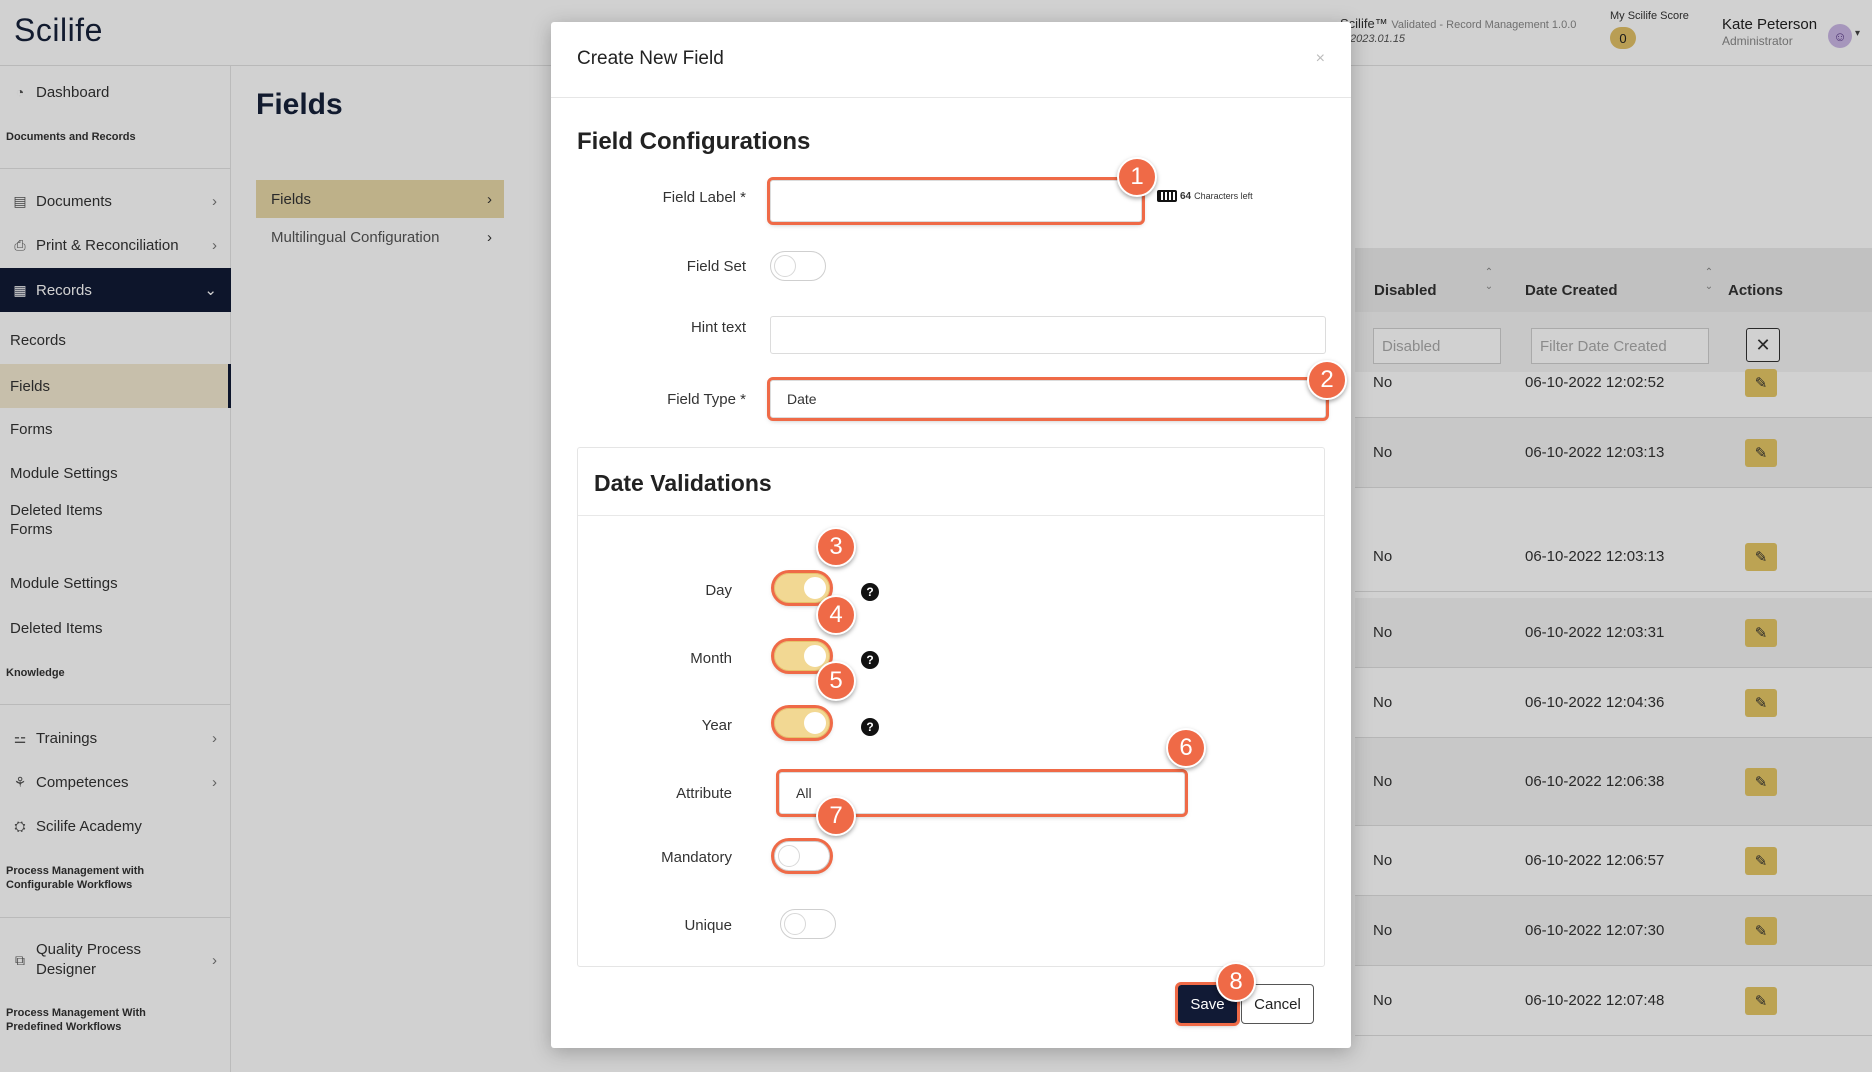 Image resolution: width=1872 pixels, height=1072 pixels. I want to click on mandatory-label: Mandatory, so click(696, 857).